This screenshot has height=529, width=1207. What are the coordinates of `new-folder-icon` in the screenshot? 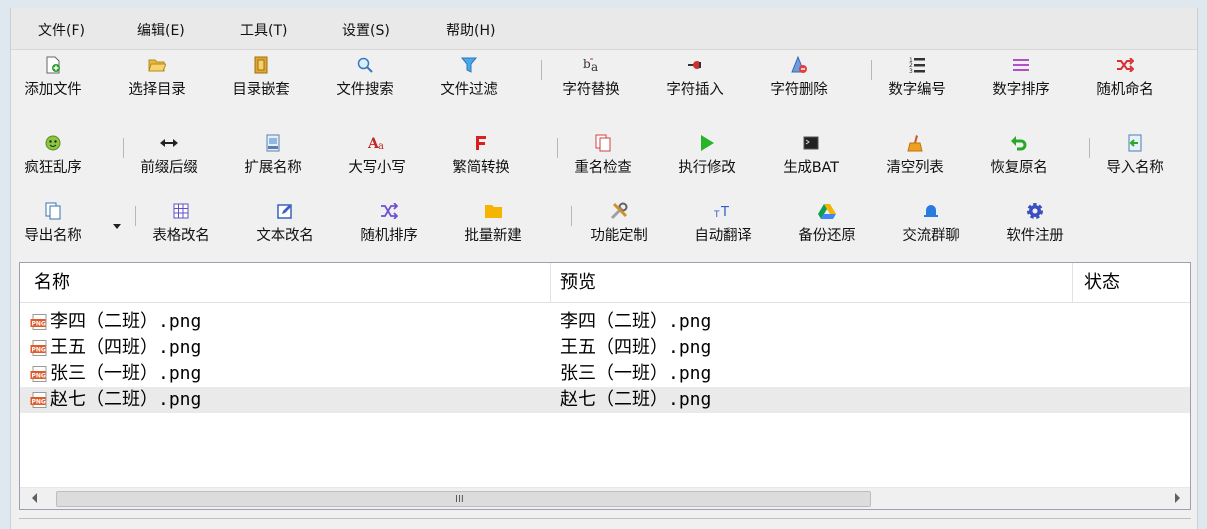 It's located at (493, 211).